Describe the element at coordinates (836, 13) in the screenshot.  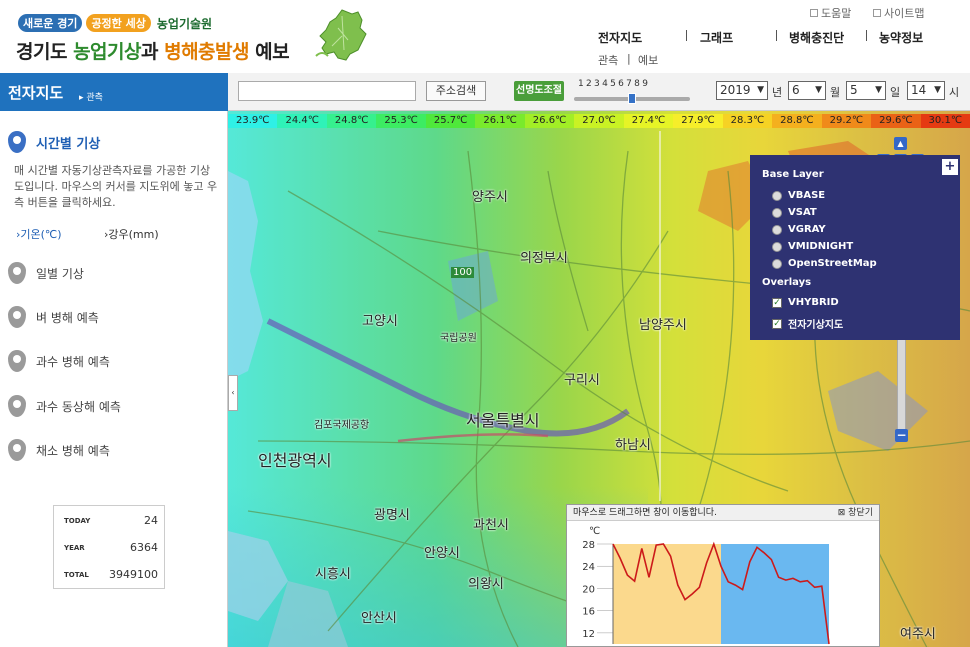
I see `help-label: 도움말` at that location.